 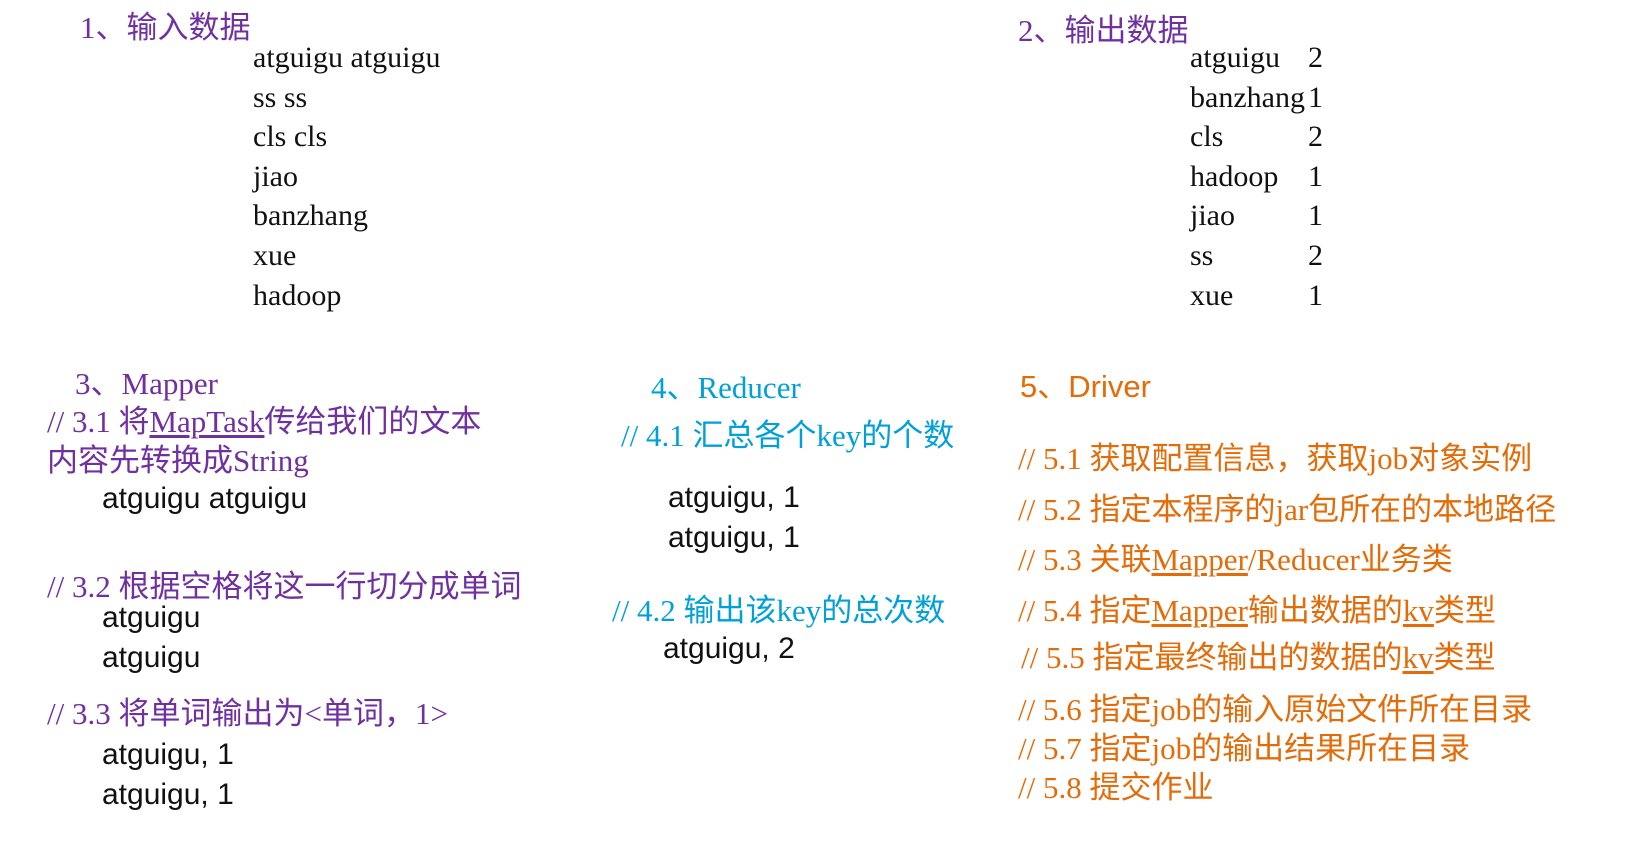 I want to click on reducer-heading: 4、Reducer, so click(x=726, y=387).